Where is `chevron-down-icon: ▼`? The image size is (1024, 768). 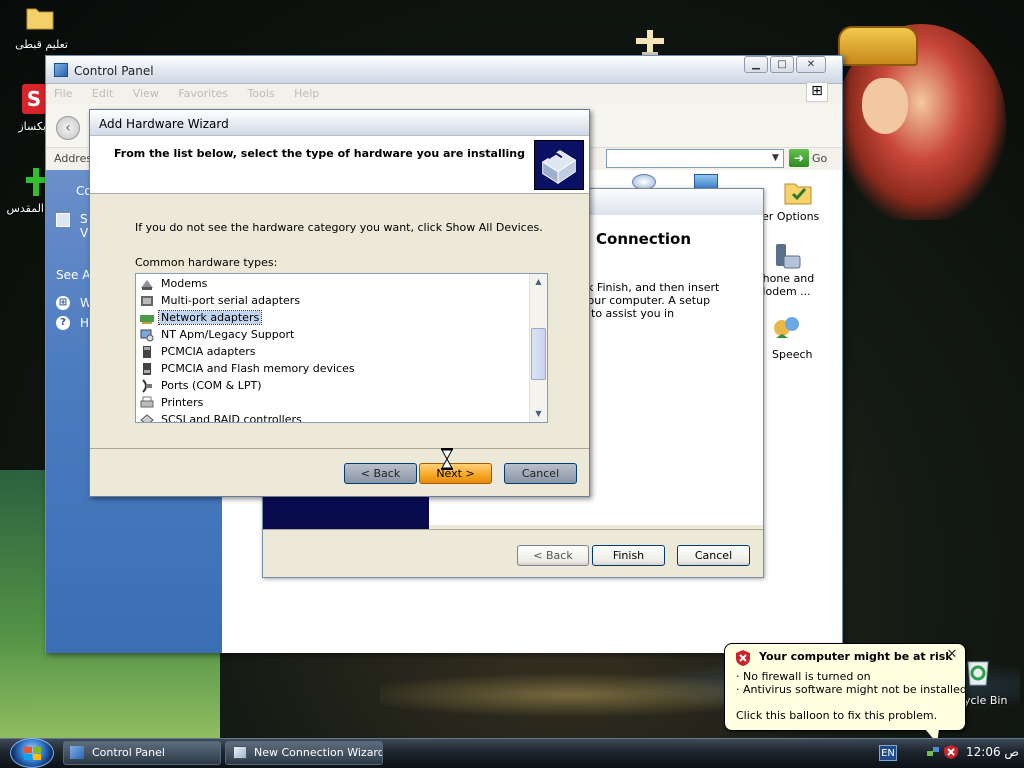 chevron-down-icon: ▼ is located at coordinates (775, 158).